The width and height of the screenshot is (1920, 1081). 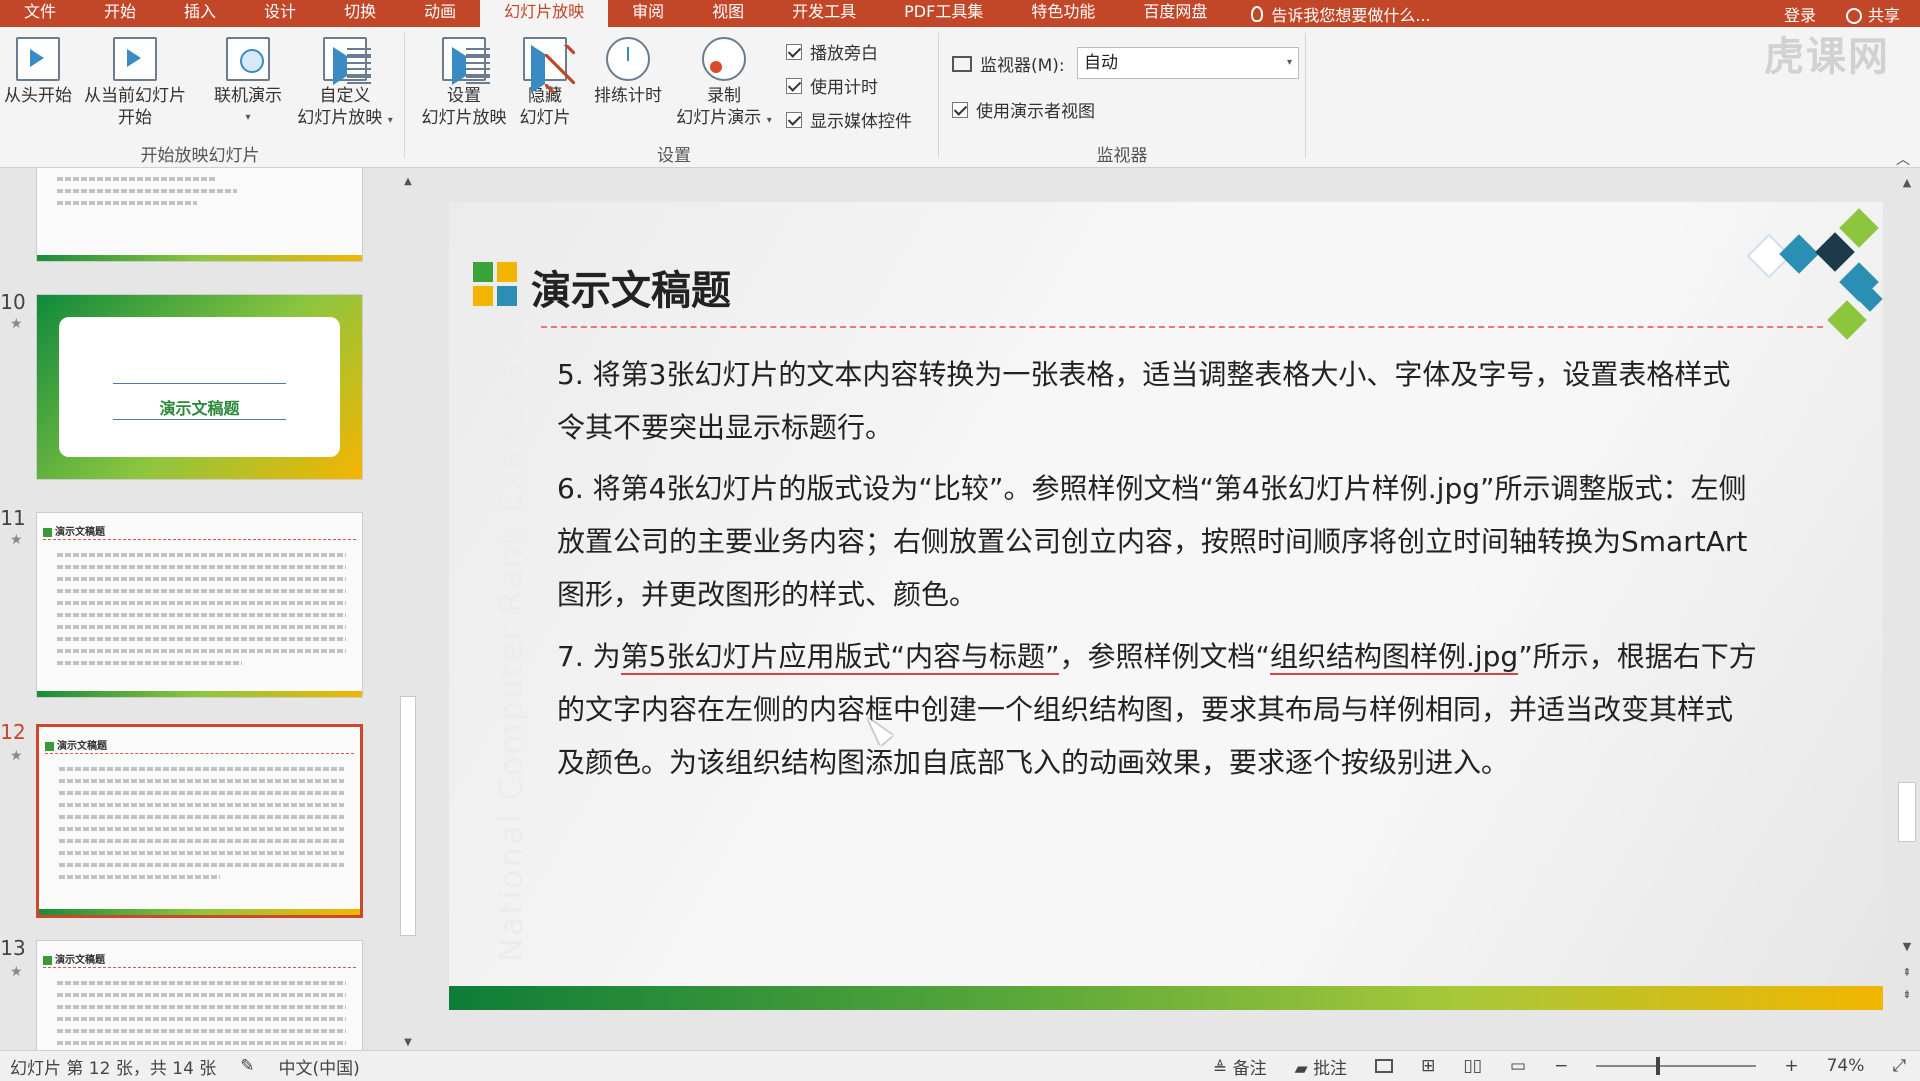 I want to click on slide-sorter-icon: ⊞, so click(x=1428, y=1066).